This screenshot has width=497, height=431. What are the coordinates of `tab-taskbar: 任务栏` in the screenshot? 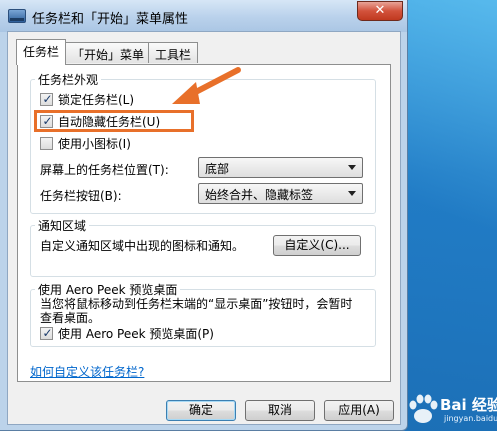 It's located at (41, 52).